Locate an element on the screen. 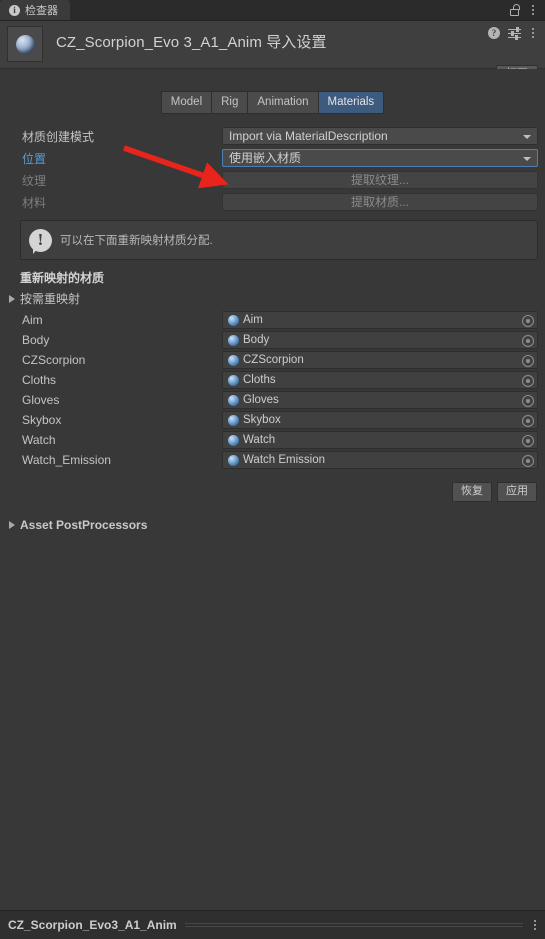  foldout-on-demand-remap-label: 按需重映射 is located at coordinates (50, 299).